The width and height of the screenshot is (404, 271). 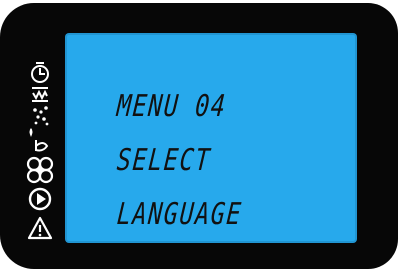 I want to click on fan-icon, so click(x=40, y=170).